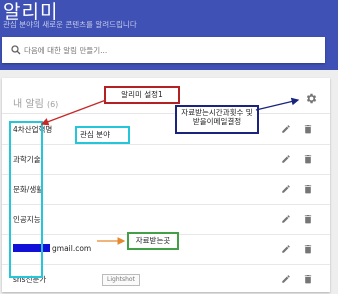  What do you see at coordinates (166, 160) in the screenshot?
I see `alert-row: 과학기술` at bounding box center [166, 160].